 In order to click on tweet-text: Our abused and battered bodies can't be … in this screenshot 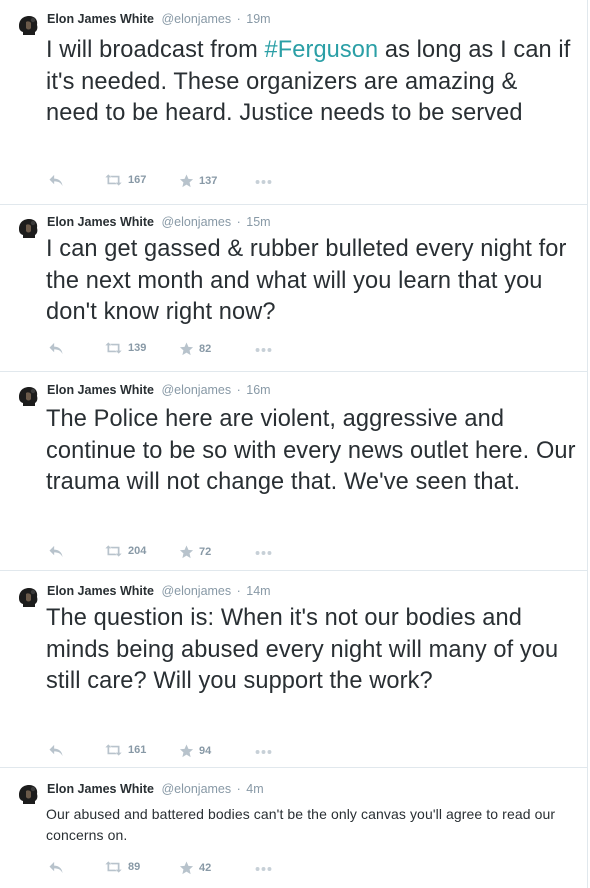, I will do `click(301, 824)`.